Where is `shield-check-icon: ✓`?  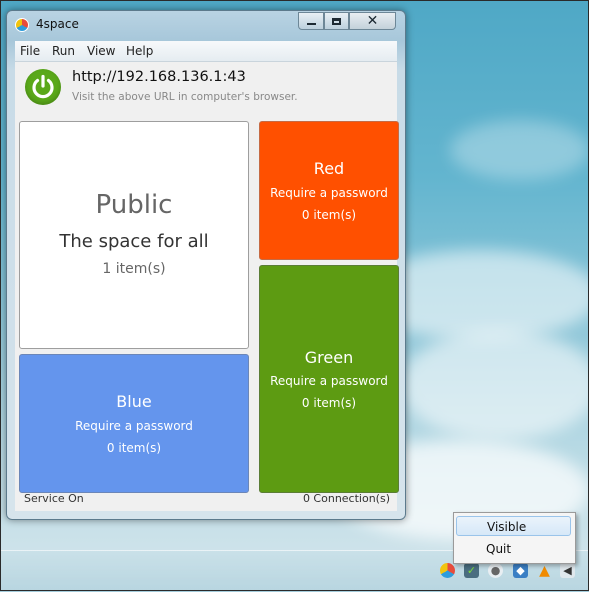 shield-check-icon: ✓ is located at coordinates (471, 570).